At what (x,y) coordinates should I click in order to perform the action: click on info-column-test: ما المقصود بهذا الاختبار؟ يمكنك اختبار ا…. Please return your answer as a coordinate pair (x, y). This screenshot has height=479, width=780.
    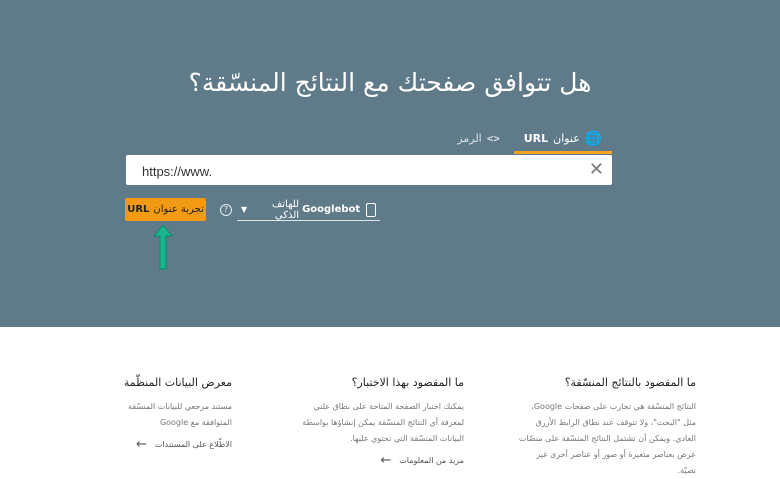
    Looking at the image, I should click on (376, 422).